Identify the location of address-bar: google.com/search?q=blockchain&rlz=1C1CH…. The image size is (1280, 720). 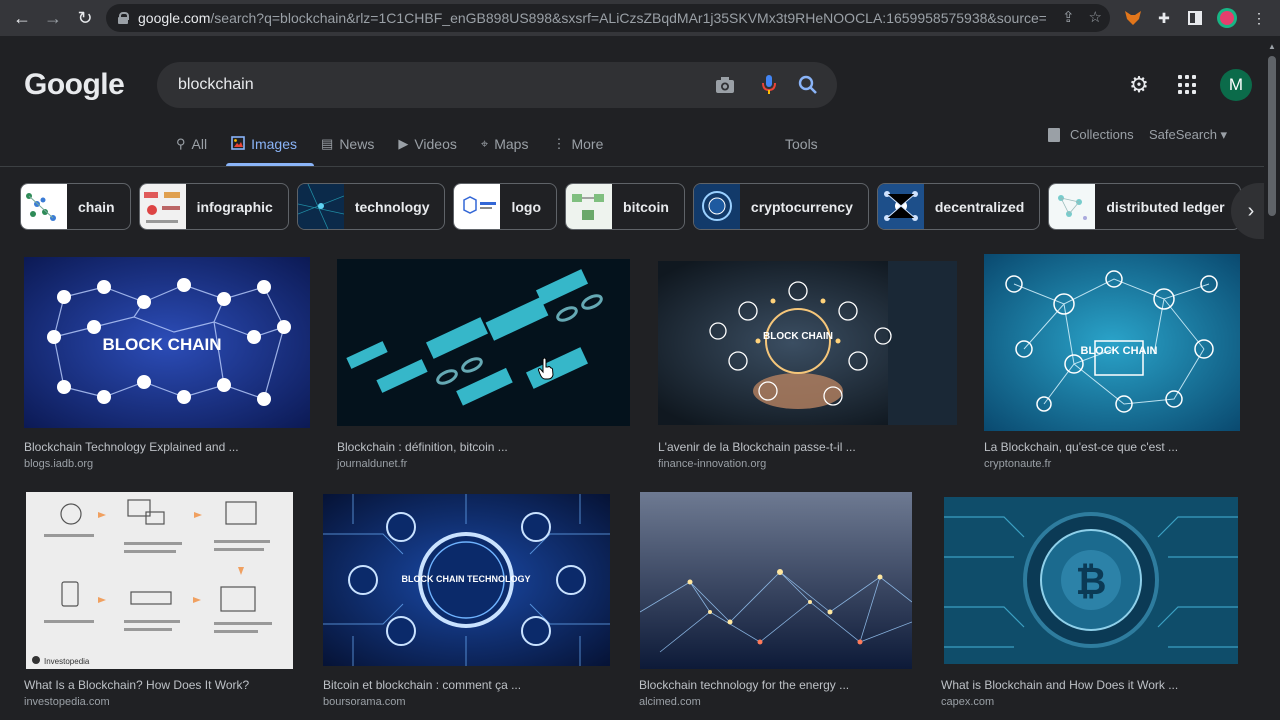
(608, 18).